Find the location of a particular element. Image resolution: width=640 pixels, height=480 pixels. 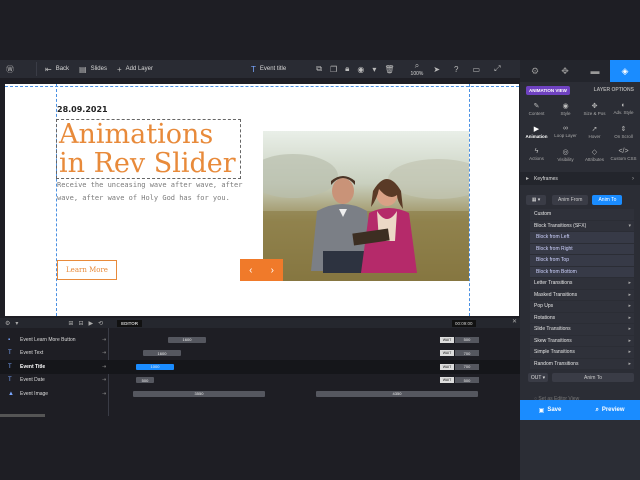

timeline-row: T Event Date ⇥ 500 WAIT 500 is located at coordinates (260, 381).